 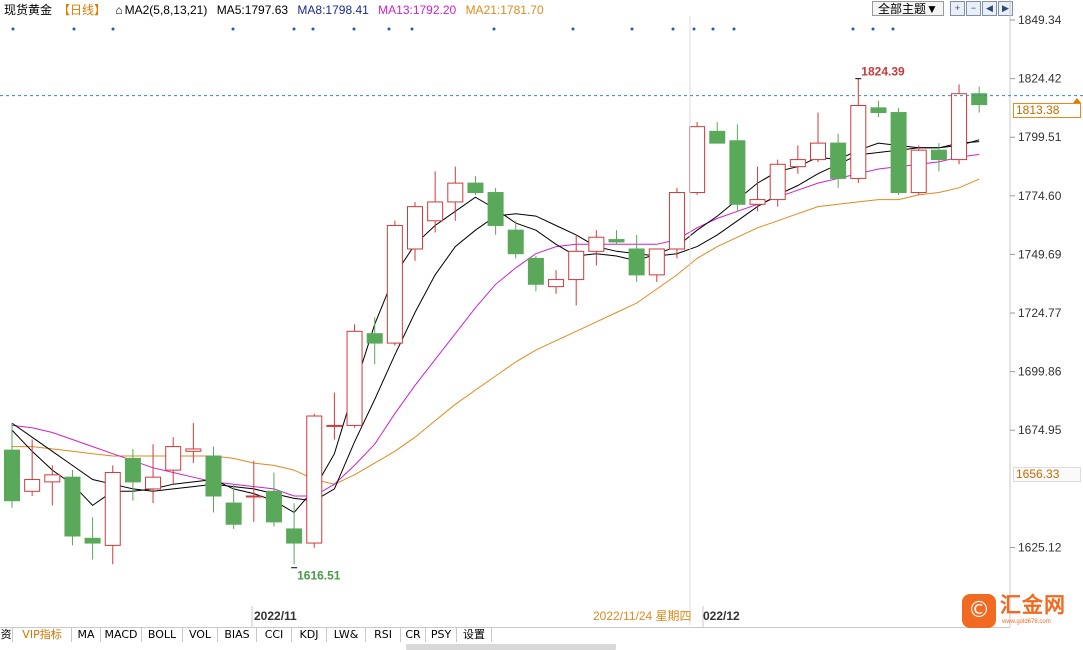 What do you see at coordinates (42, 634) in the screenshot?
I see `tab-vip: VIP指标` at bounding box center [42, 634].